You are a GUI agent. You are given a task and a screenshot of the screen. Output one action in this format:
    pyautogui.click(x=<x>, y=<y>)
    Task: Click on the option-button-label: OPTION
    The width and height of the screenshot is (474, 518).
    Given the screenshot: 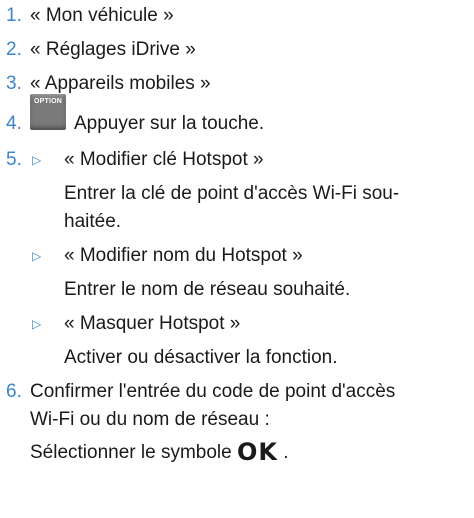 What is the action you would take?
    pyautogui.click(x=48, y=101)
    